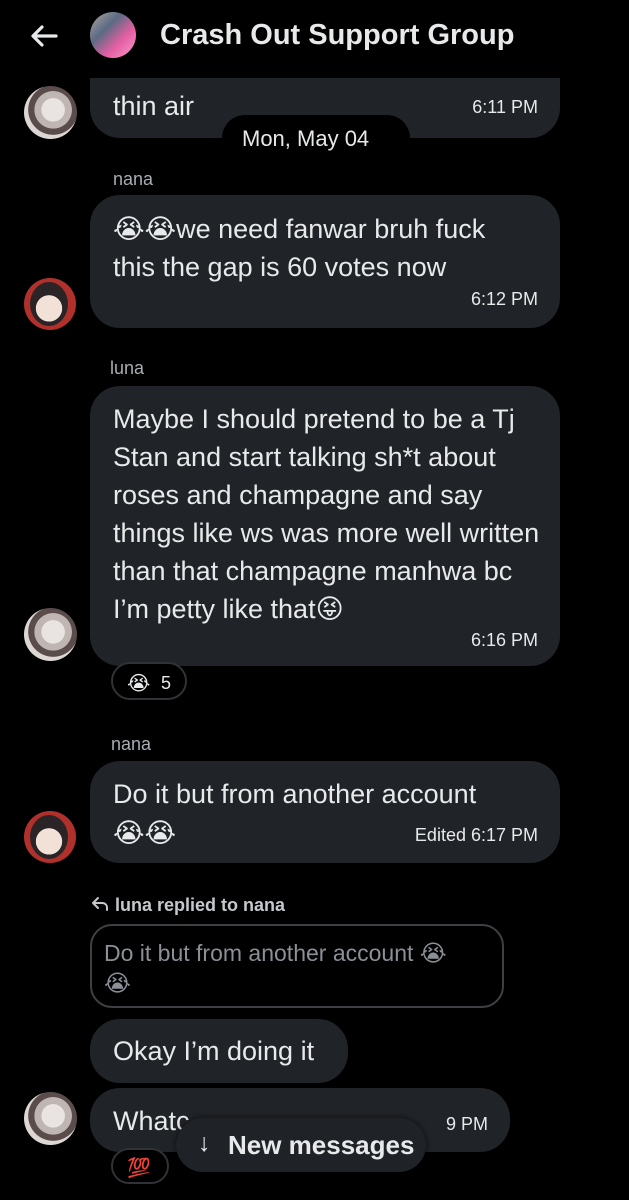 This screenshot has width=629, height=1200. What do you see at coordinates (321, 1145) in the screenshot?
I see `new-messages-label: New messages` at bounding box center [321, 1145].